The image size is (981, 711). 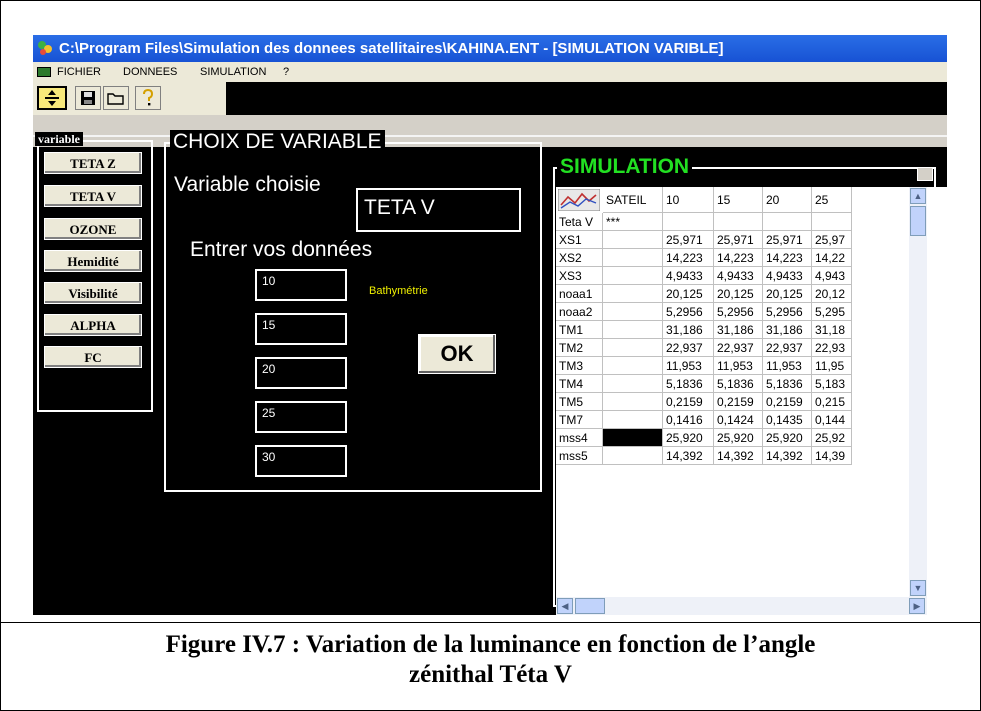 I want to click on chosen-variable-field: TETA V, so click(x=438, y=210).